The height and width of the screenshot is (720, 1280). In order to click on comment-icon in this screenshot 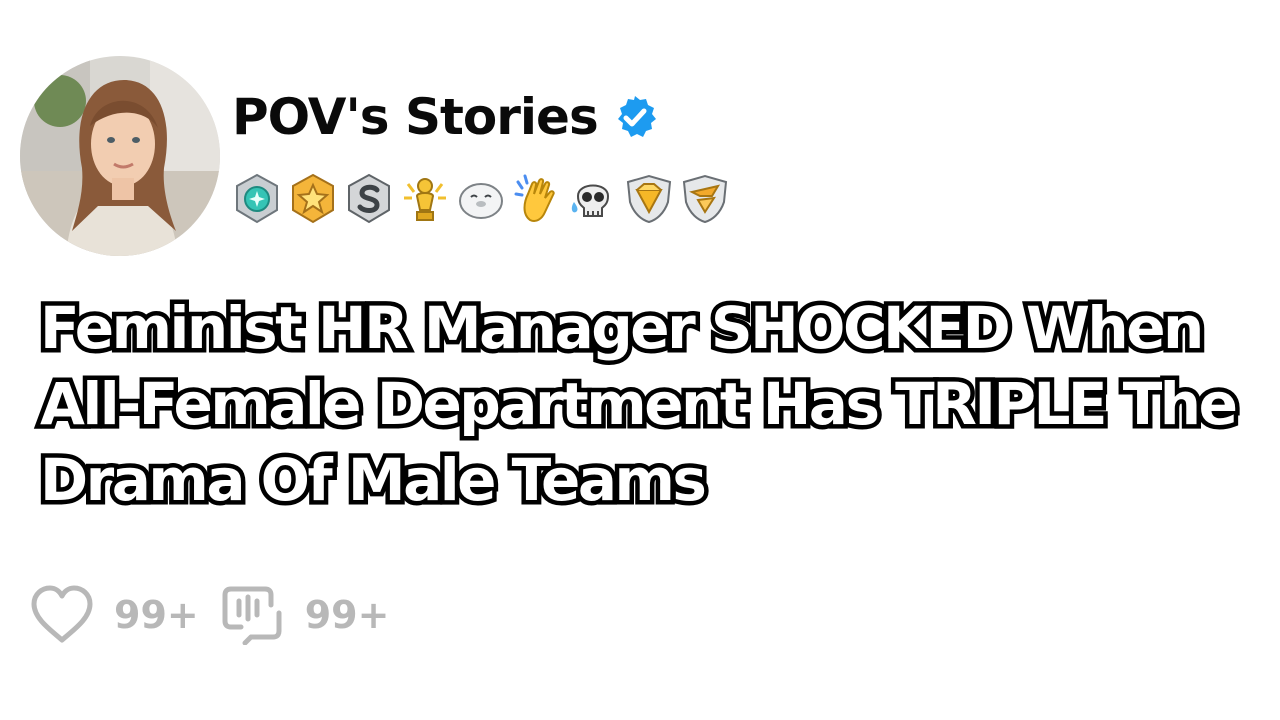, I will do `click(254, 615)`.